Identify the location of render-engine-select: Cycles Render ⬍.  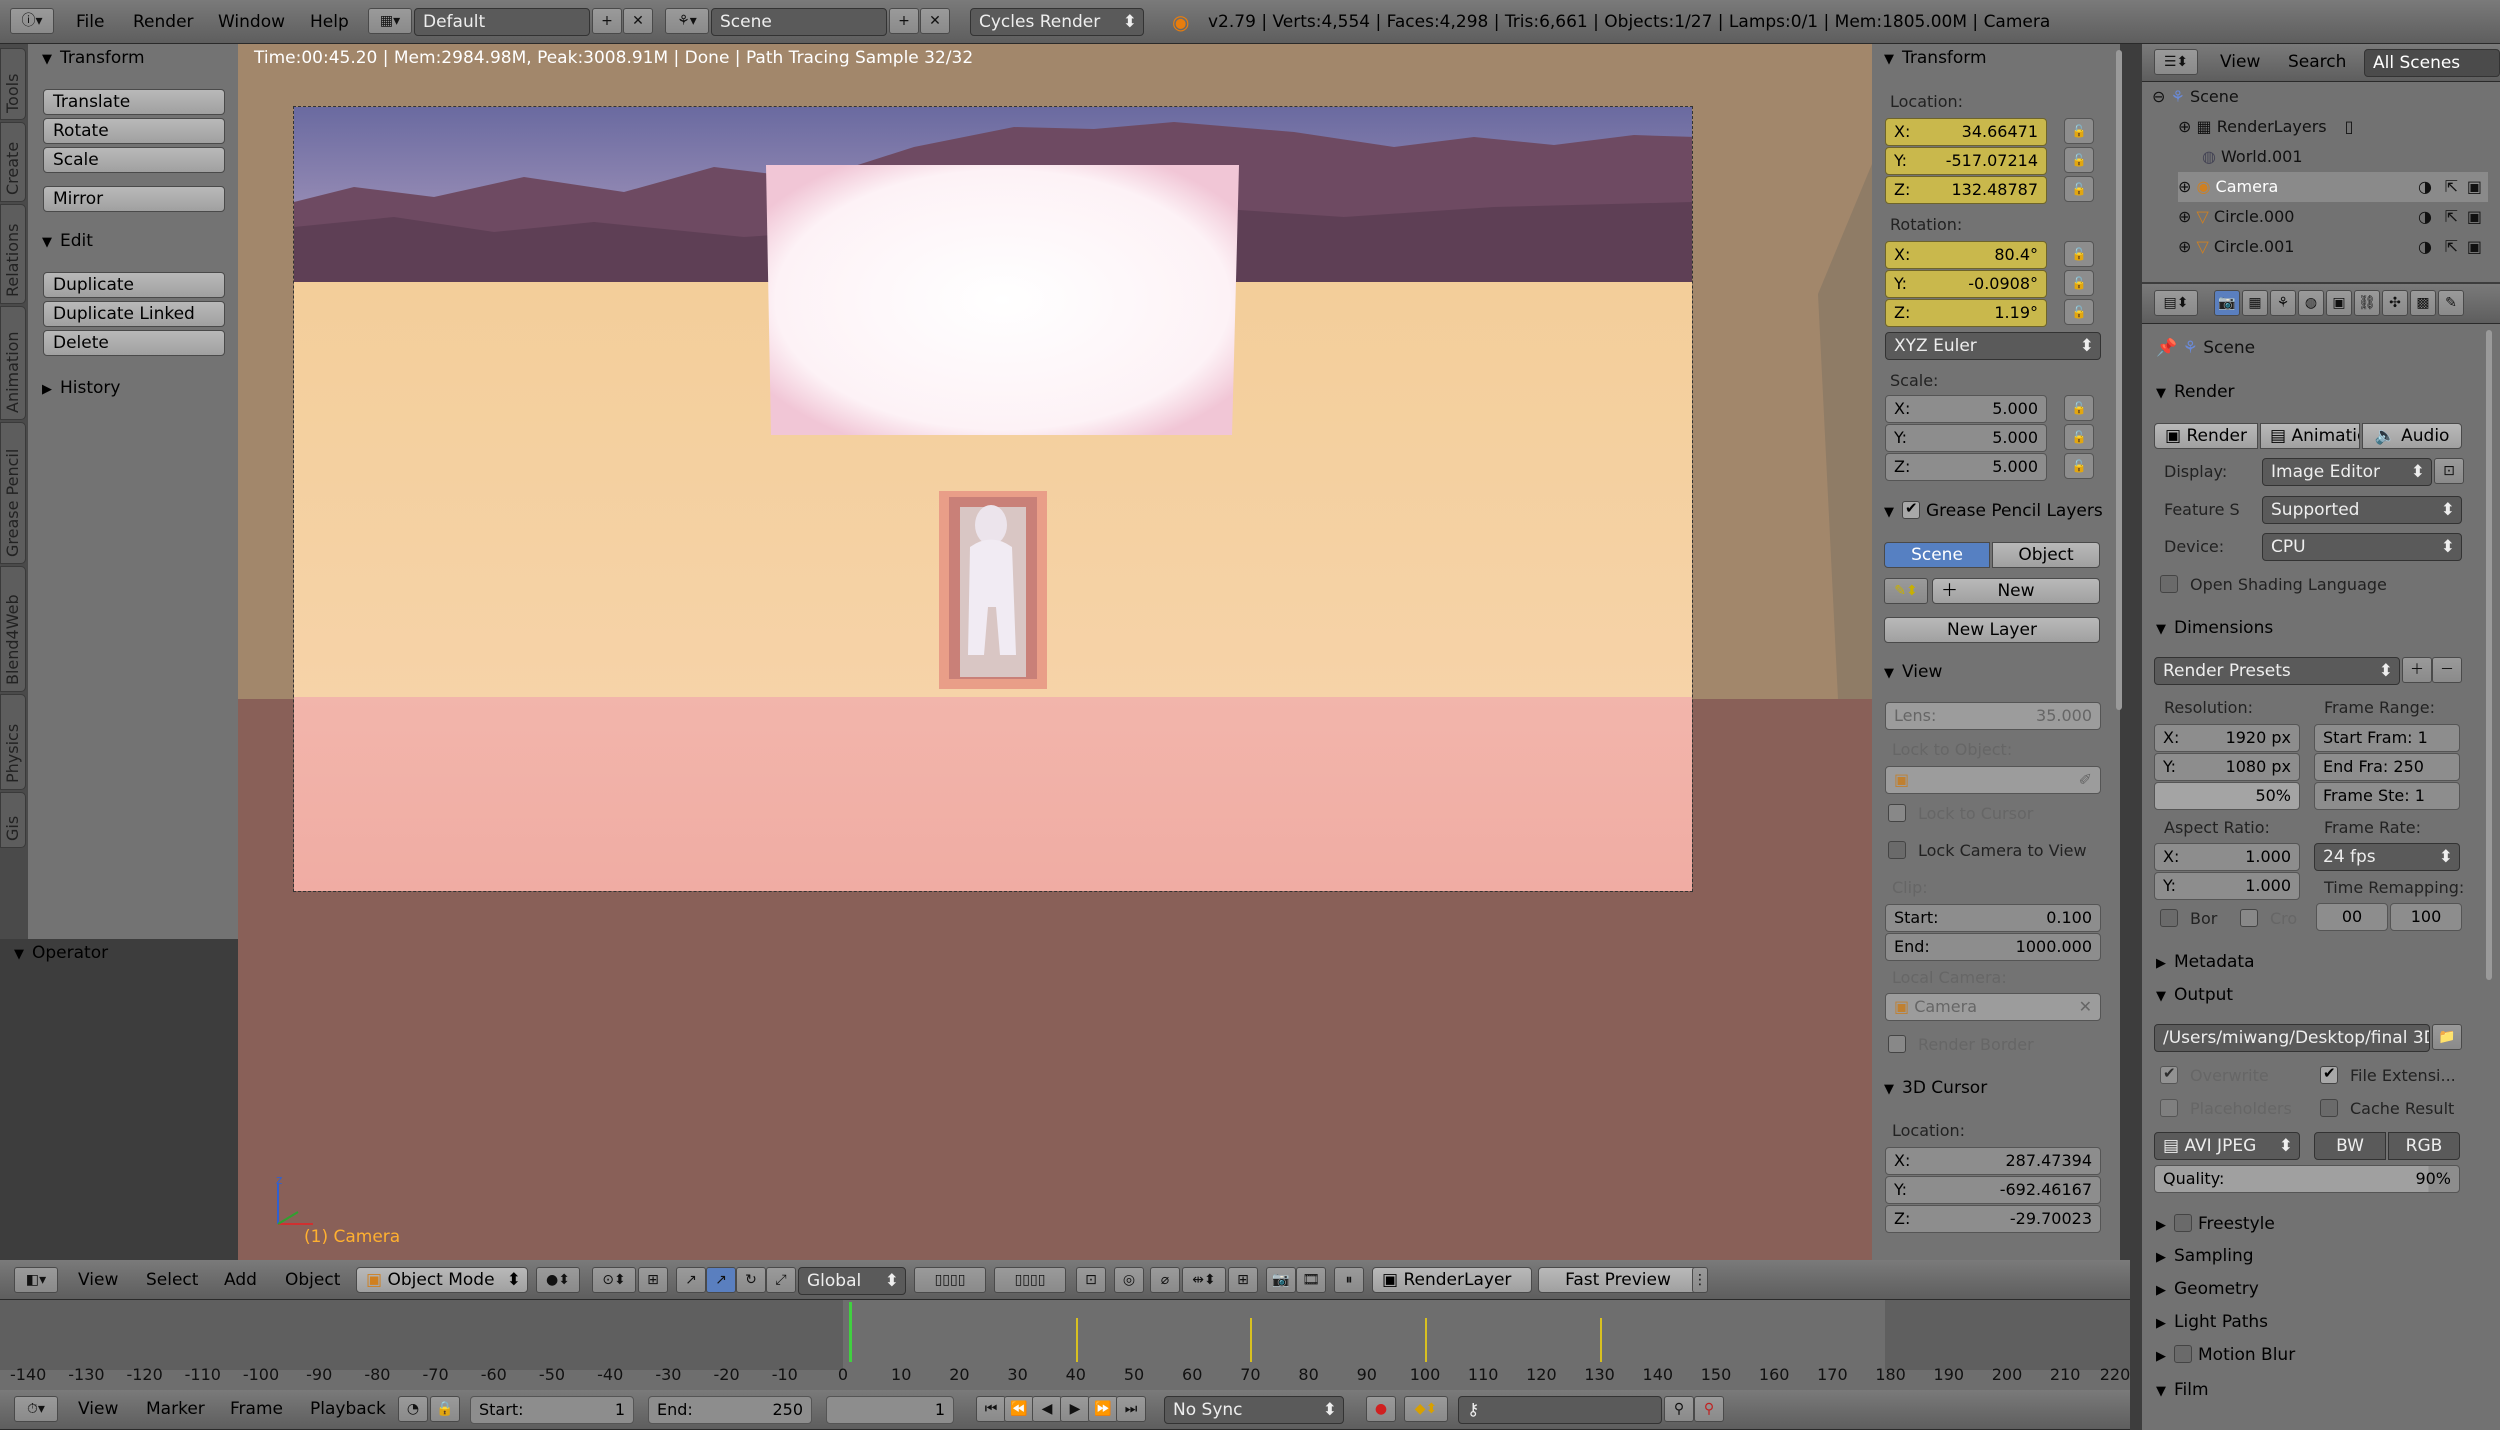
(1057, 22).